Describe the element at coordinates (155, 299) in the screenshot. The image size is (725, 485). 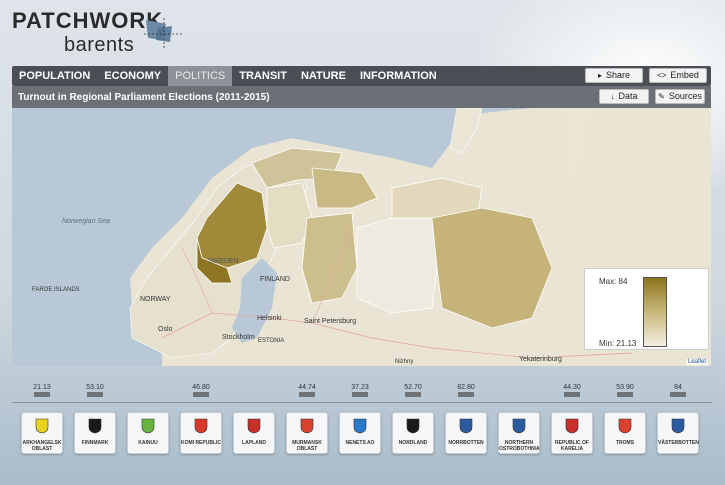
I see `label-norway: NORWAY` at that location.